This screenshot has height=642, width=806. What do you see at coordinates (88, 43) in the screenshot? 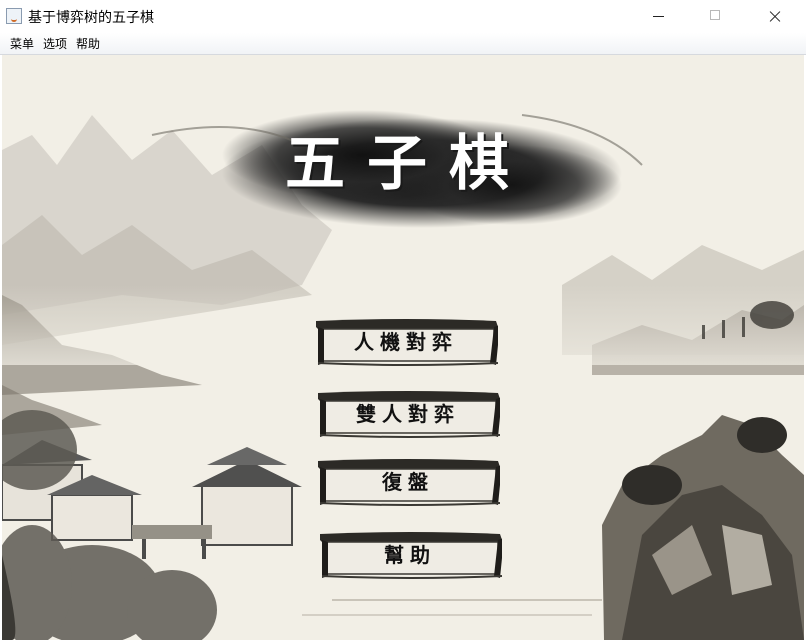
I see `menu-bangzhu: 帮助` at bounding box center [88, 43].